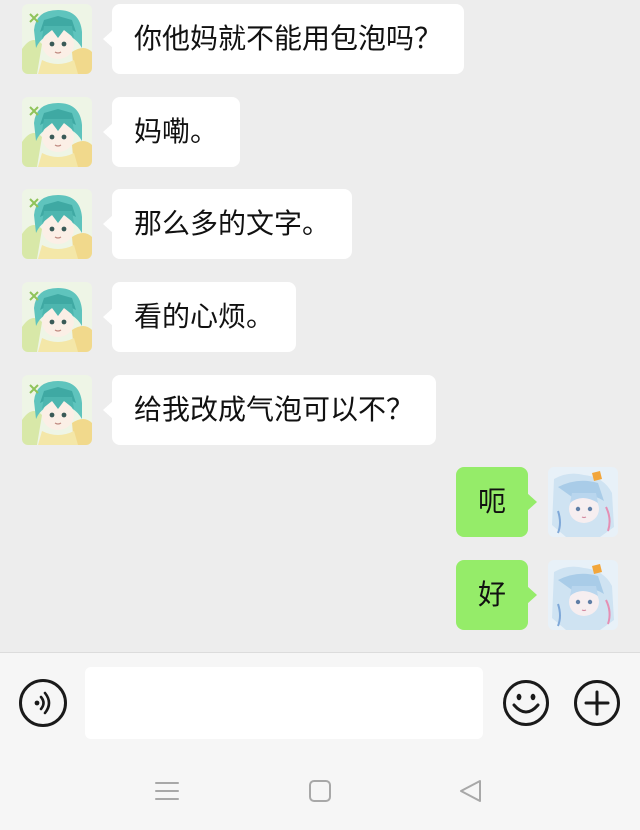 This screenshot has height=830, width=640. I want to click on nav-back-button, so click(471, 791).